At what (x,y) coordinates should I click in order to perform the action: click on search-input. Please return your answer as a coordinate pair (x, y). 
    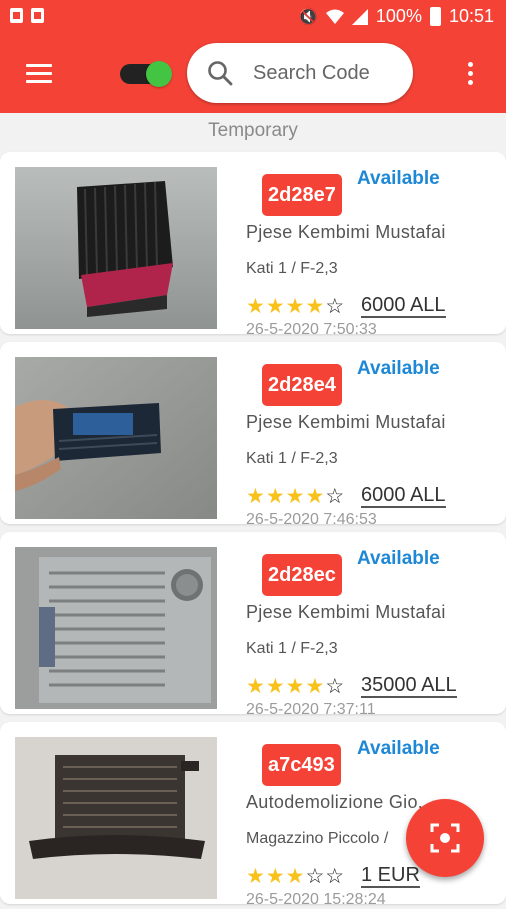
    Looking at the image, I should click on (328, 73).